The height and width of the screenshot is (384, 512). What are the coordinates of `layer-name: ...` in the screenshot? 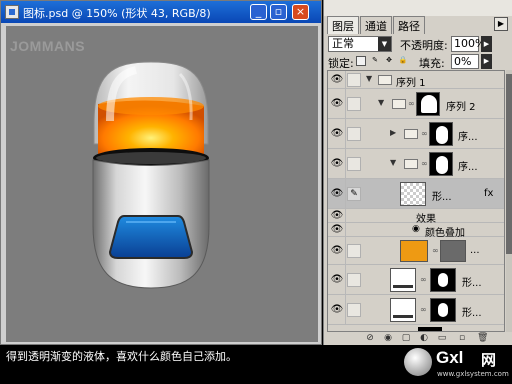 It's located at (475, 250).